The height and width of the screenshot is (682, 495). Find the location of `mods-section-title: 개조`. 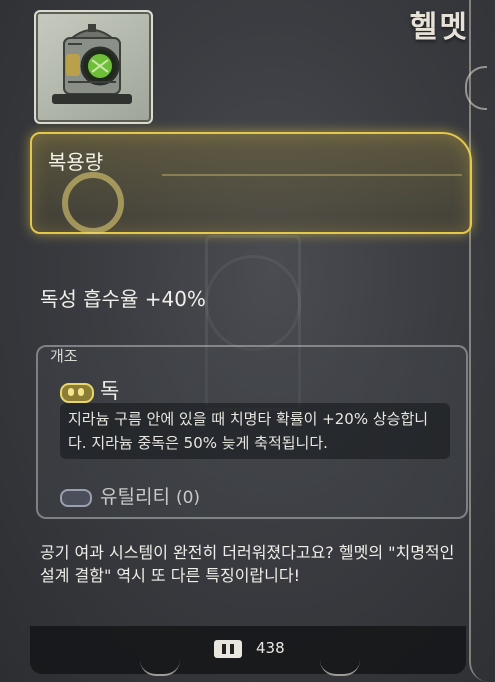

mods-section-title: 개조 is located at coordinates (64, 356).